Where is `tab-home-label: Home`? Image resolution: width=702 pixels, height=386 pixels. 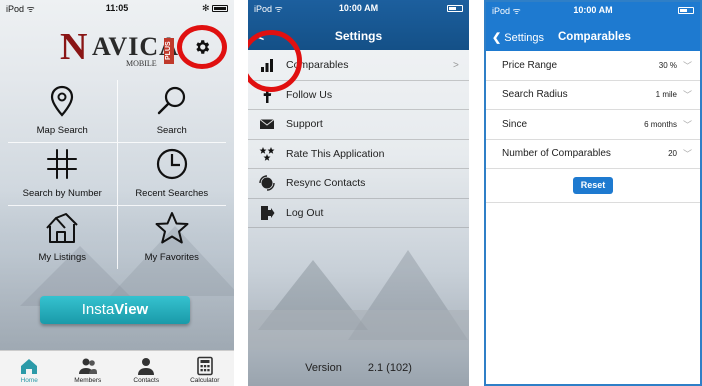 tab-home-label: Home is located at coordinates (29, 380).